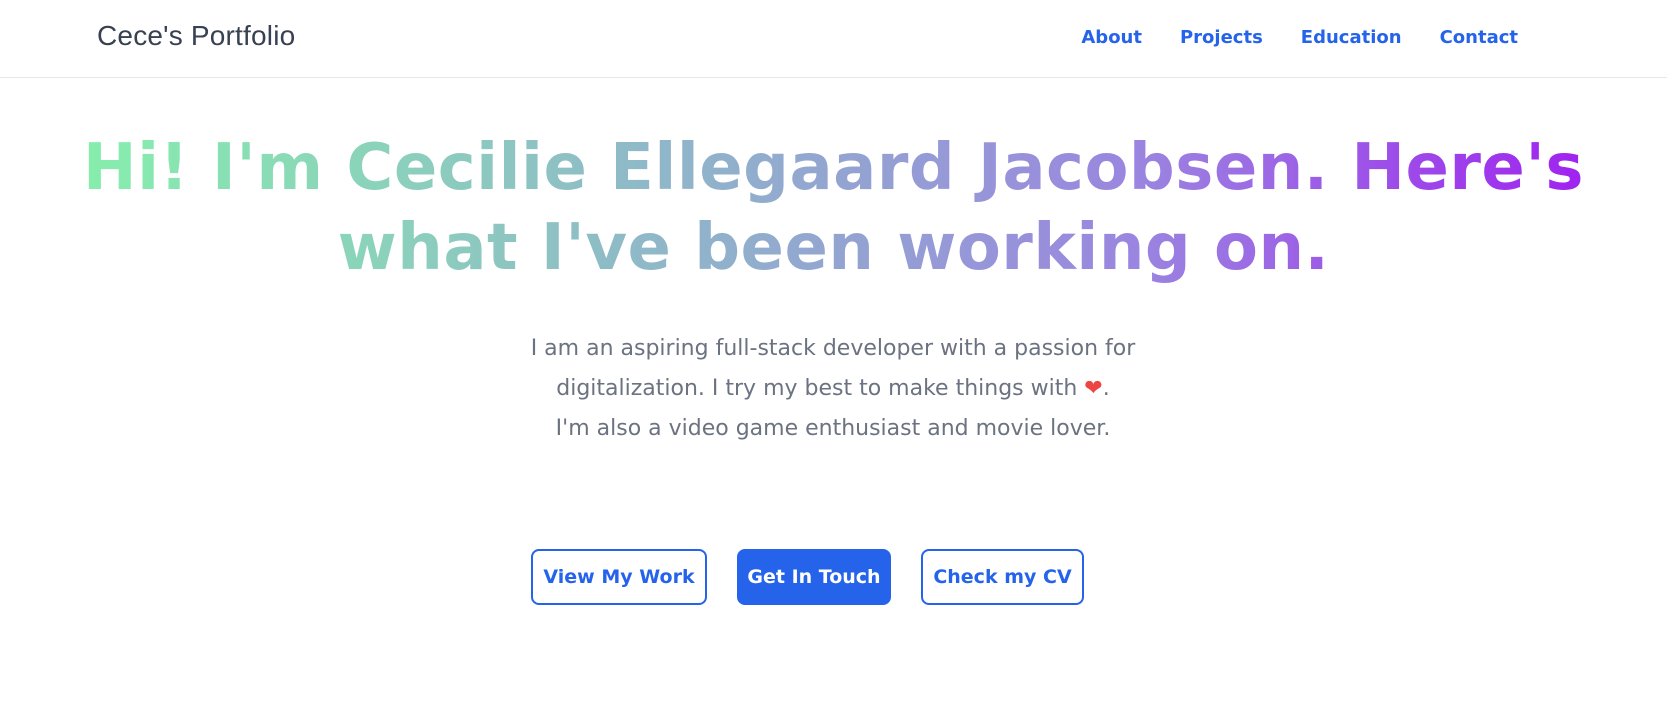 This screenshot has height=702, width=1667. Describe the element at coordinates (1093, 388) in the screenshot. I see `heart-icon: ❤` at that location.